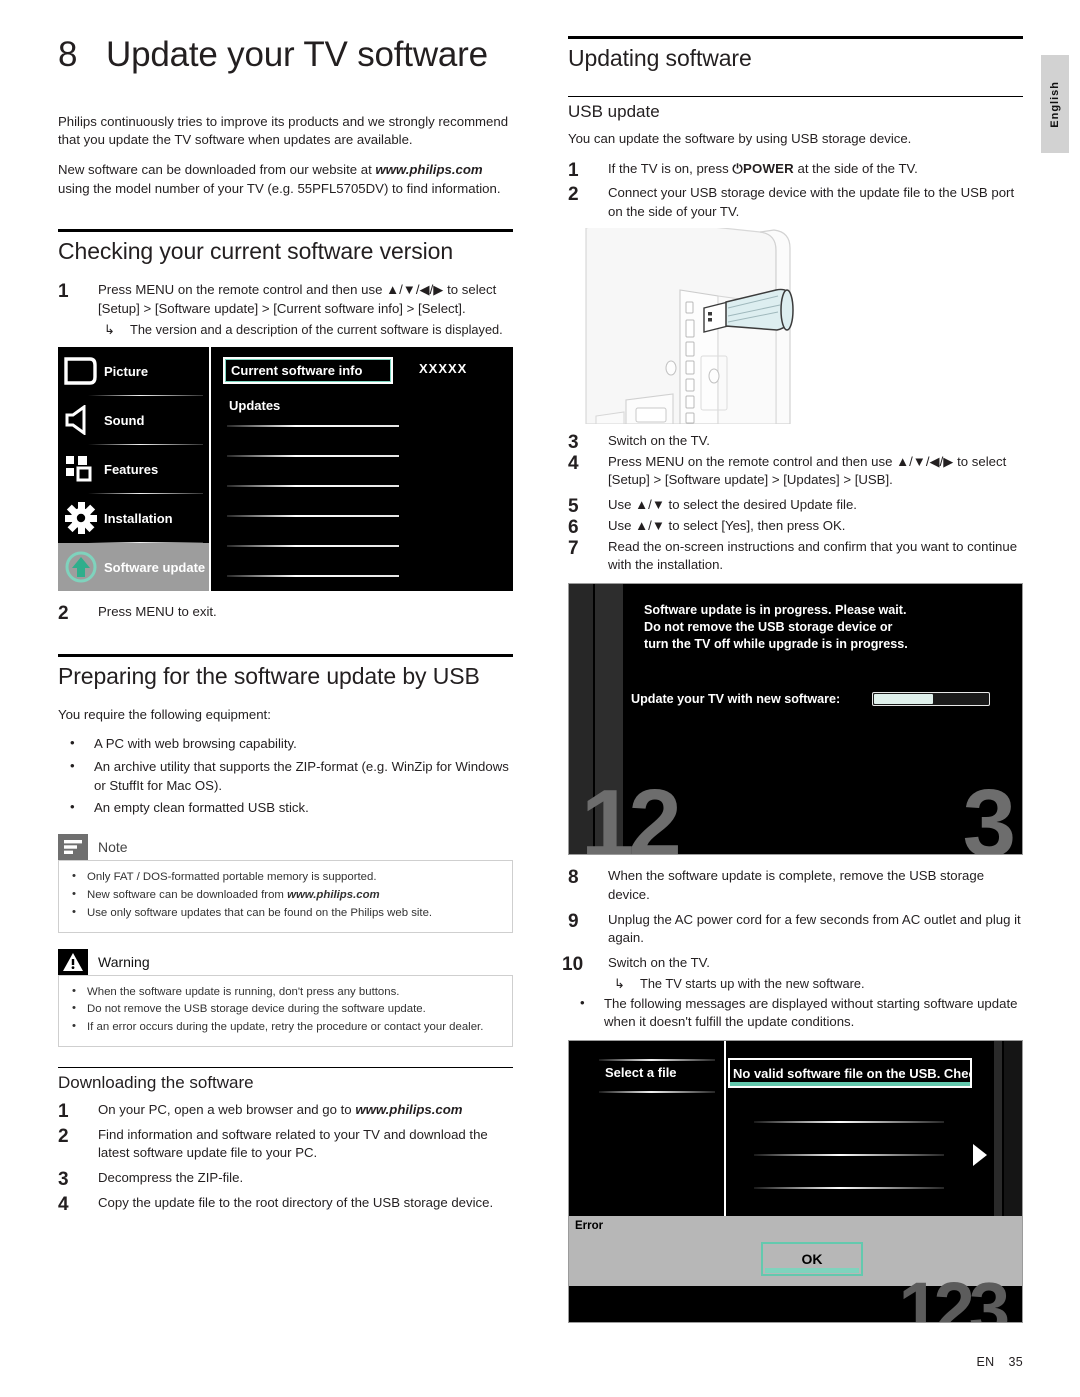 This screenshot has width=1080, height=1397. I want to click on osd-option-current-software-info: Current software info, so click(308, 370).